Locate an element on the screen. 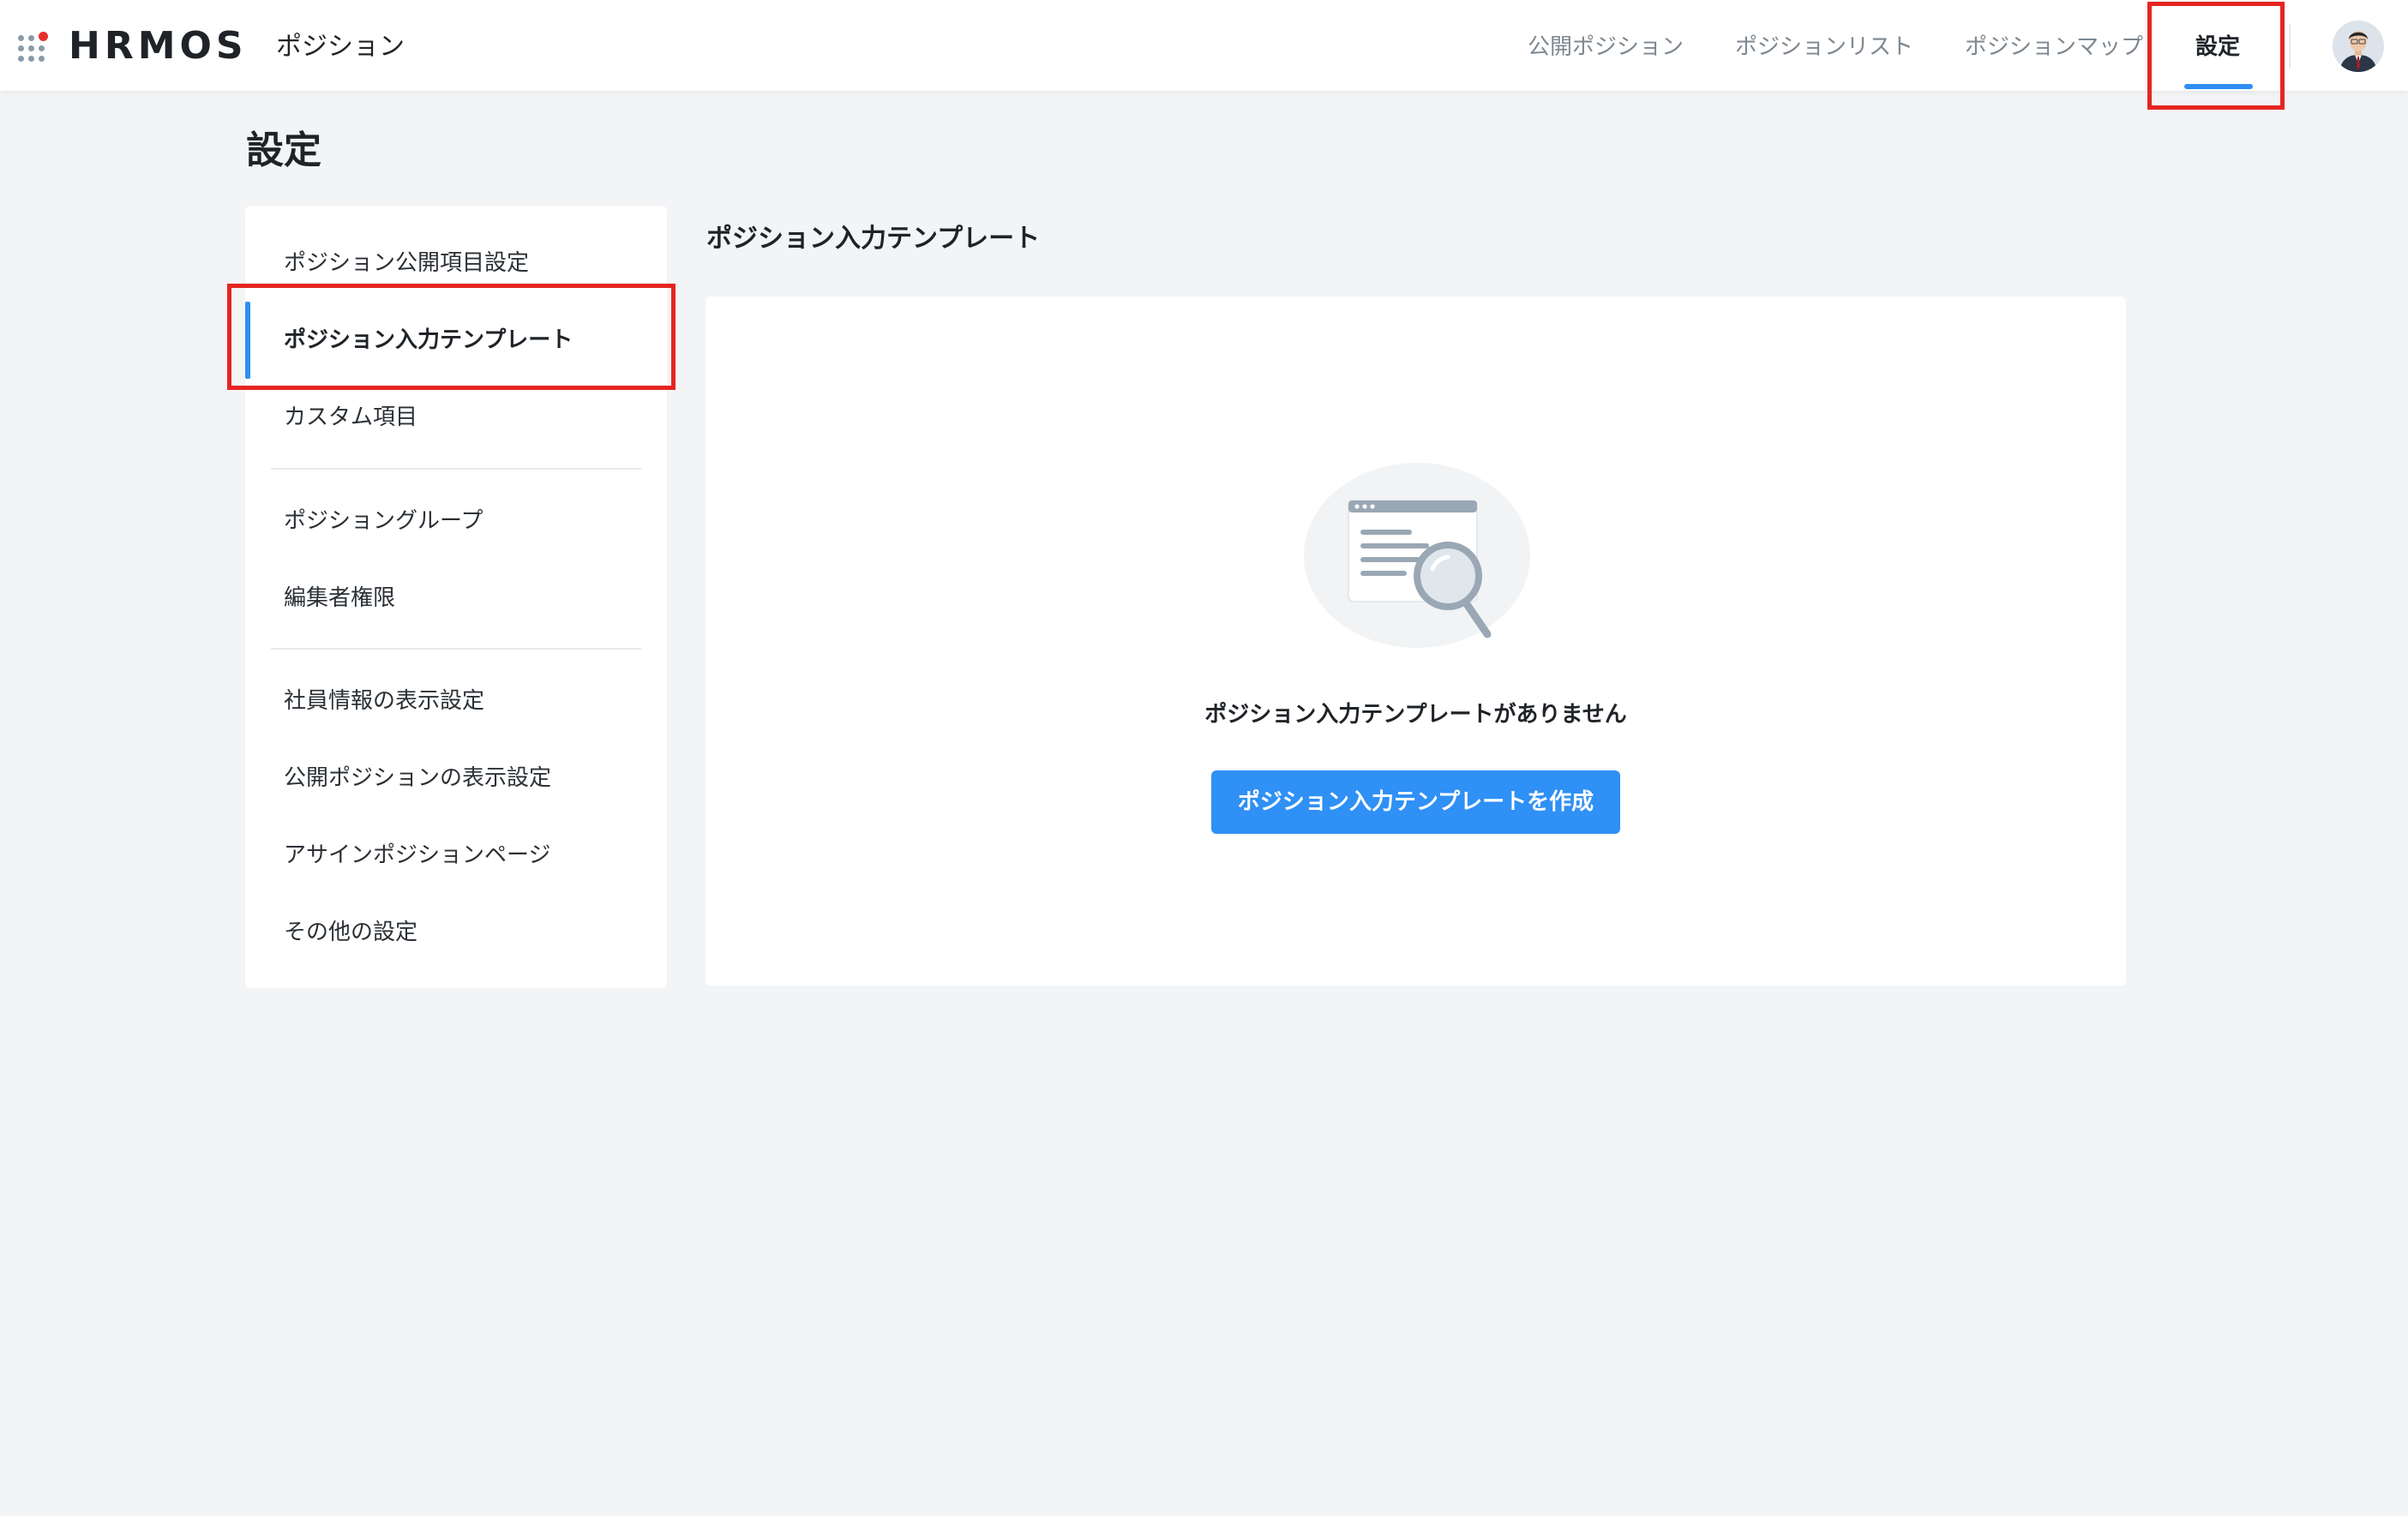 This screenshot has width=2408, height=1516. section-title: ポジション入力テンプレート is located at coordinates (874, 239).